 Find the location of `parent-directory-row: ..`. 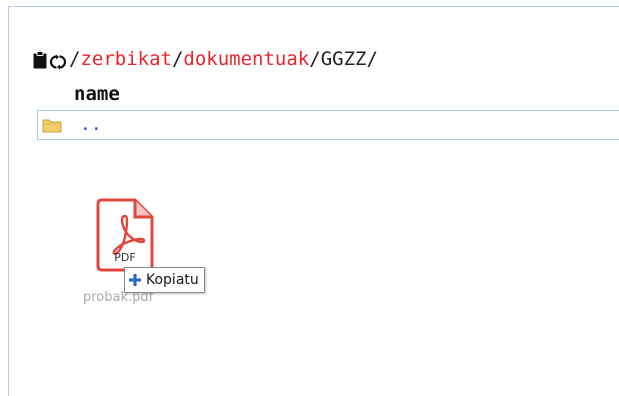

parent-directory-row: .. is located at coordinates (328, 125).